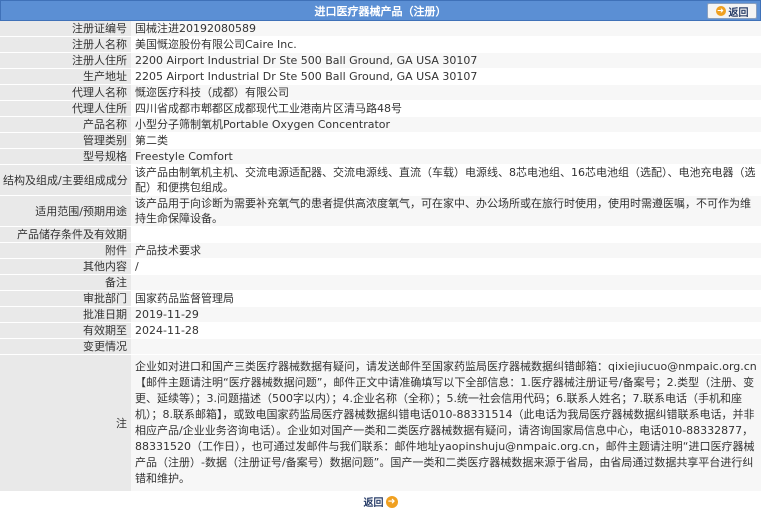  I want to click on field-value: 2019-11-29, so click(446, 314).